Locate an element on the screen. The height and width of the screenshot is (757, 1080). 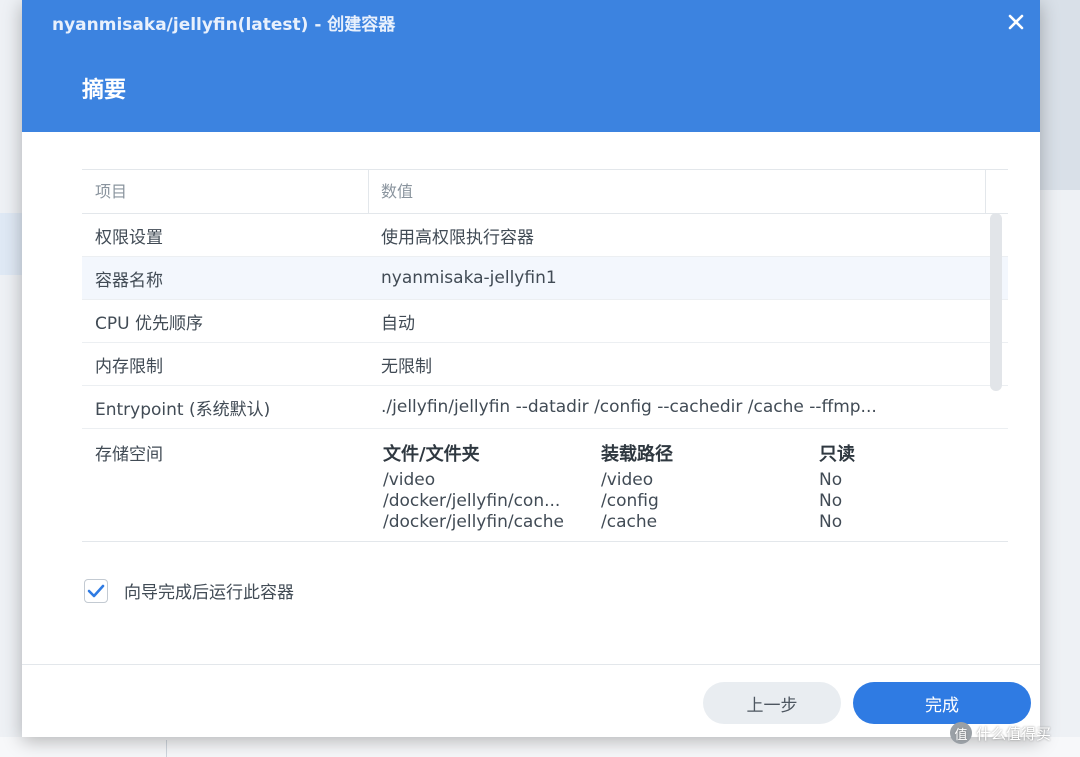
dialog-footer: 上一步 完成 is located at coordinates (531, 700).